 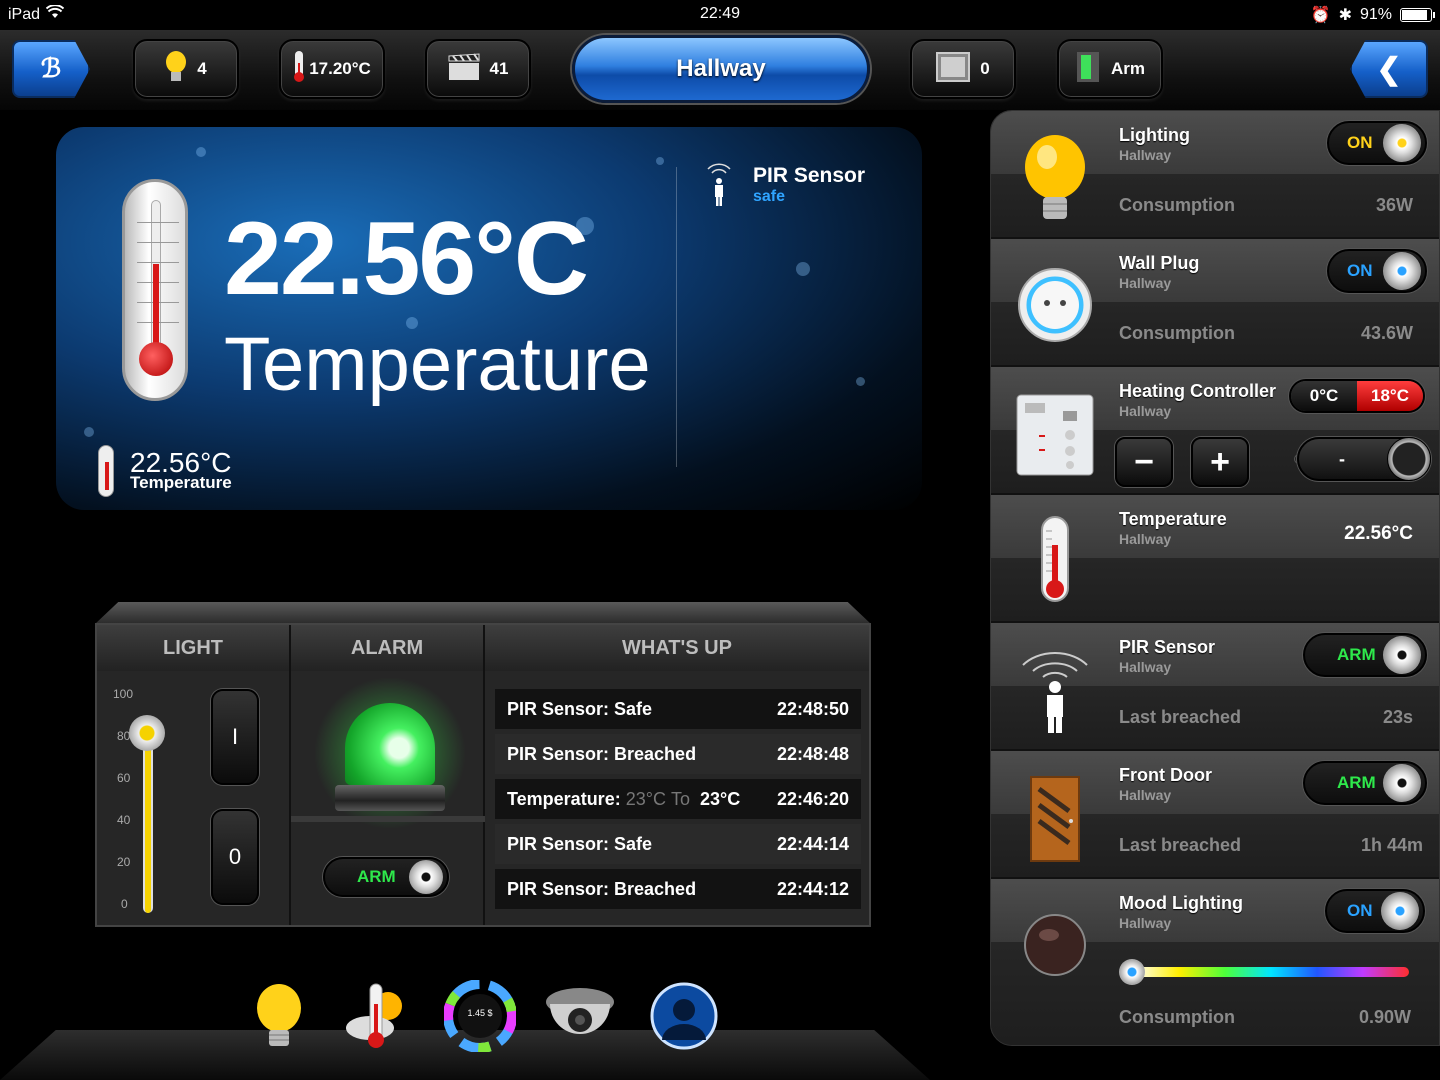 I want to click on home-logo-icon: ℬ, so click(x=51, y=68).